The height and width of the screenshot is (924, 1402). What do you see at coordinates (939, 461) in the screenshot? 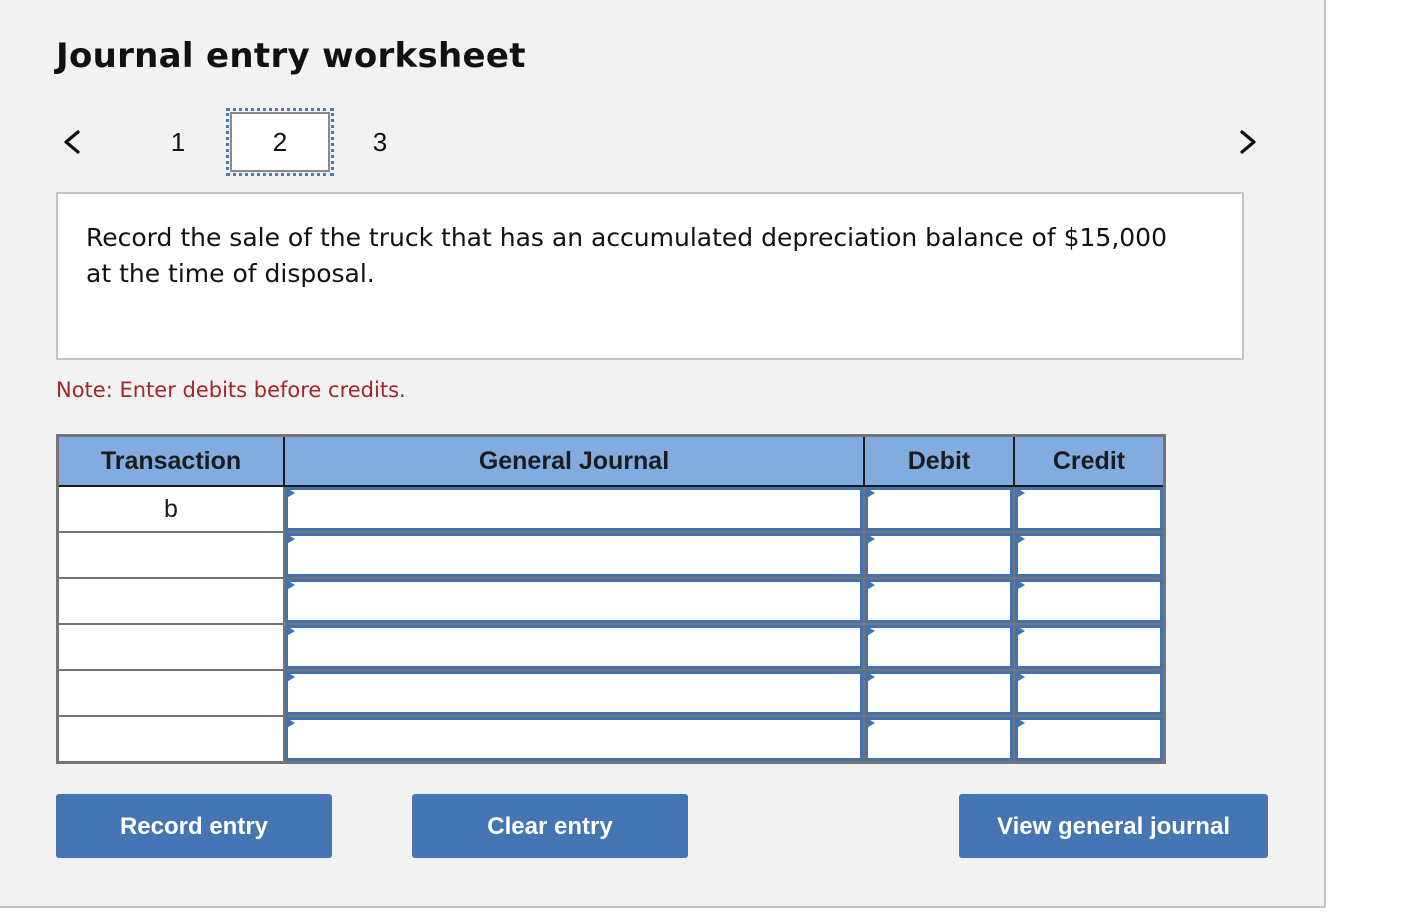
I see `header-debit: Debit` at bounding box center [939, 461].